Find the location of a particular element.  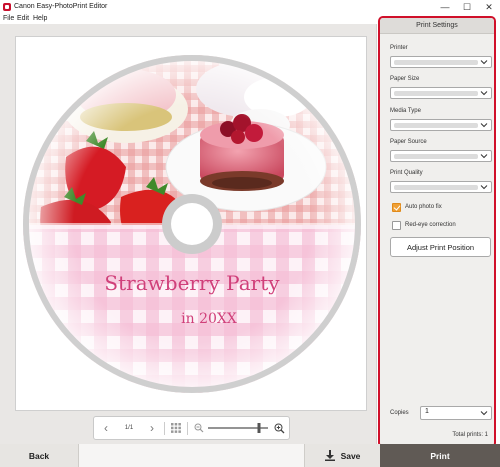

paper-source-value-blurred is located at coordinates (436, 156).